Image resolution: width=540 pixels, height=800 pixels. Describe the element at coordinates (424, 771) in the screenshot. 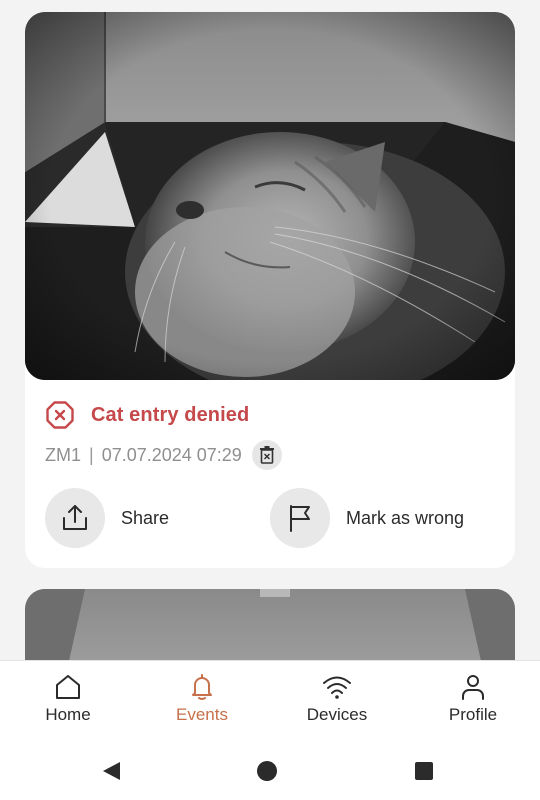

I see `recents-square-icon` at that location.